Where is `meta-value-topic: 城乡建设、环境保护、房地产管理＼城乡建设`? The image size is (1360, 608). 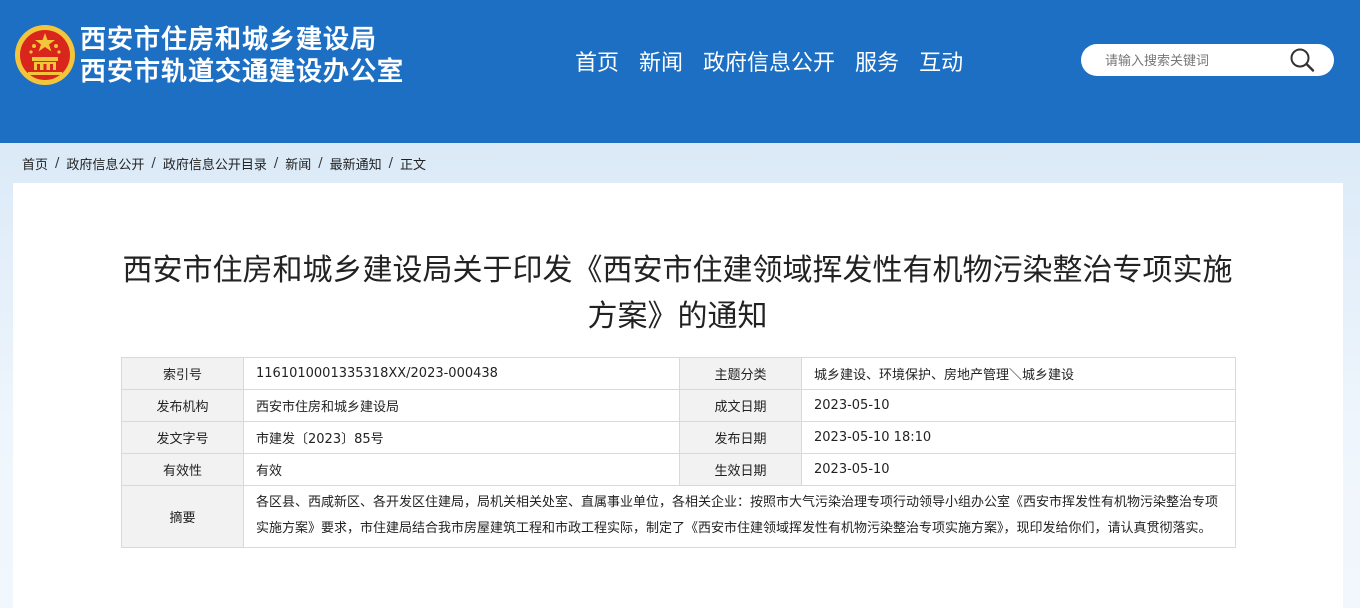 meta-value-topic: 城乡建设、环境保护、房地产管理＼城乡建设 is located at coordinates (1018, 373).